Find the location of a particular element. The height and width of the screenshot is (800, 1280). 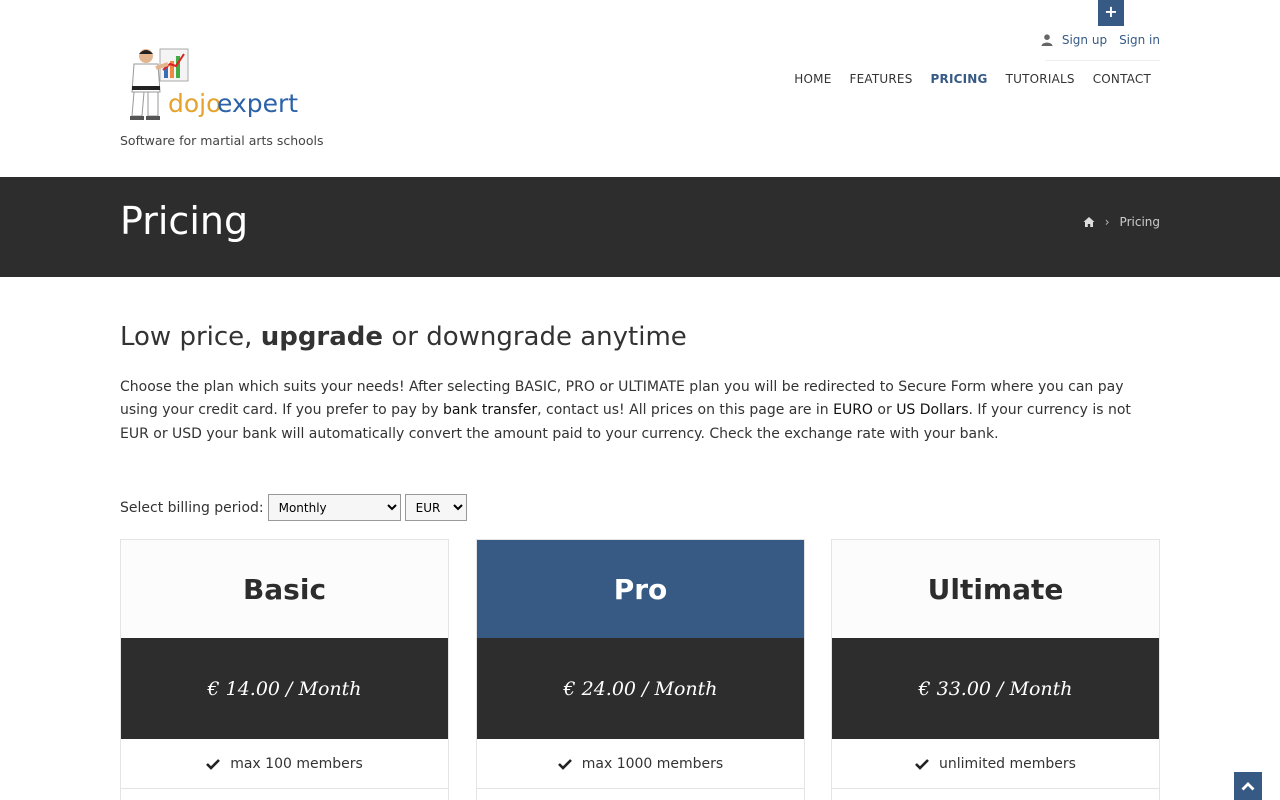

intro-heading: Low price, upgrade or downgrade anytime is located at coordinates (403, 337).